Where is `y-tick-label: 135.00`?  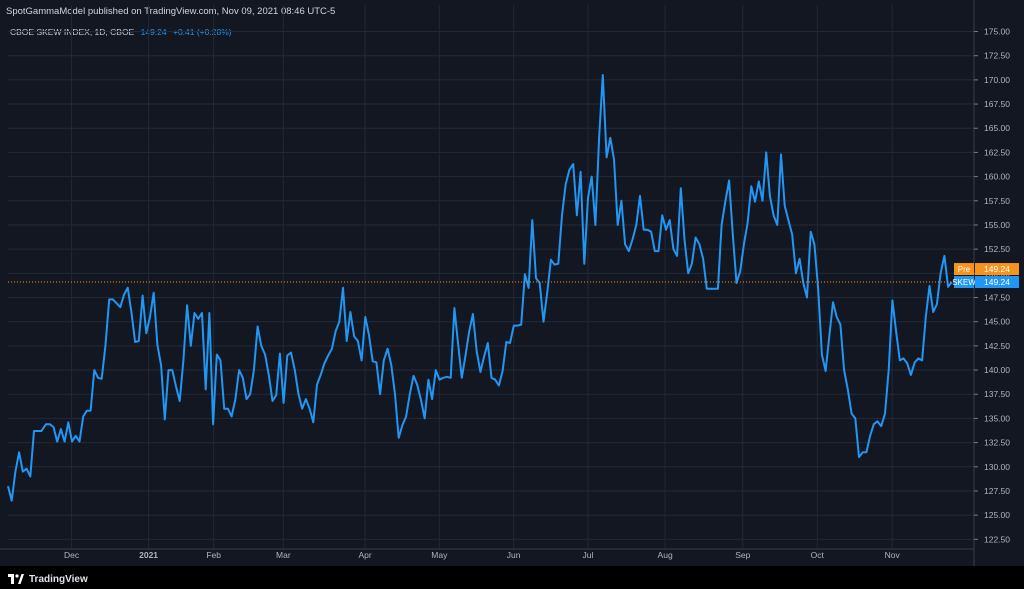
y-tick-label: 135.00 is located at coordinates (997, 418).